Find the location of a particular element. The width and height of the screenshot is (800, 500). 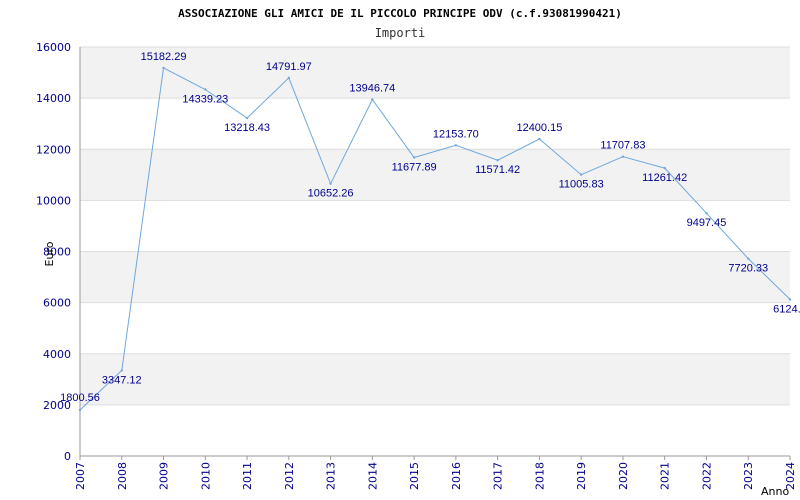

chart-subtitle: Importi is located at coordinates (400, 33).